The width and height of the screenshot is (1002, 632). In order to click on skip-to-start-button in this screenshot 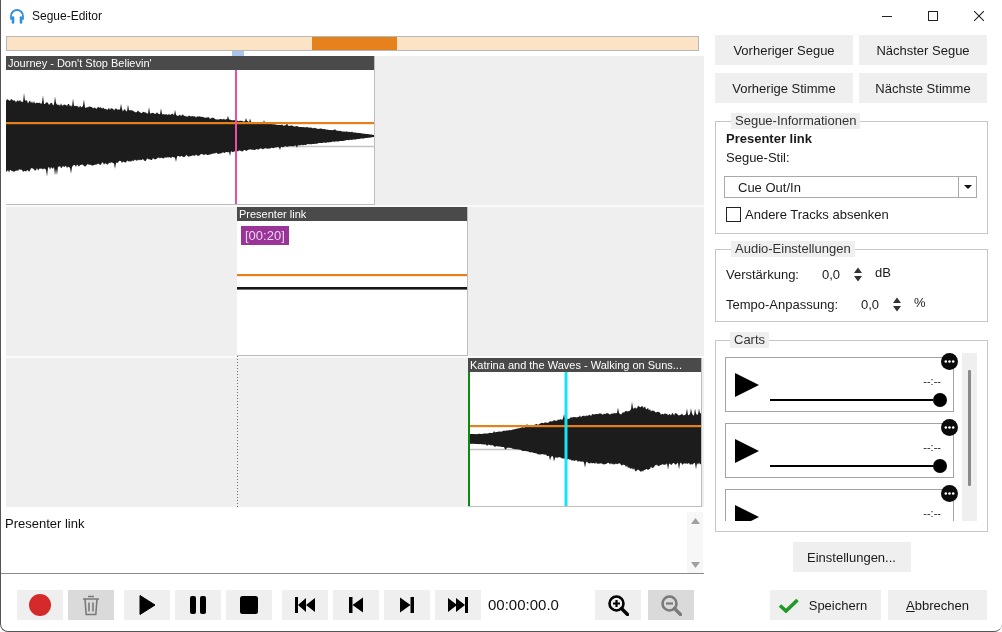, I will do `click(305, 605)`.